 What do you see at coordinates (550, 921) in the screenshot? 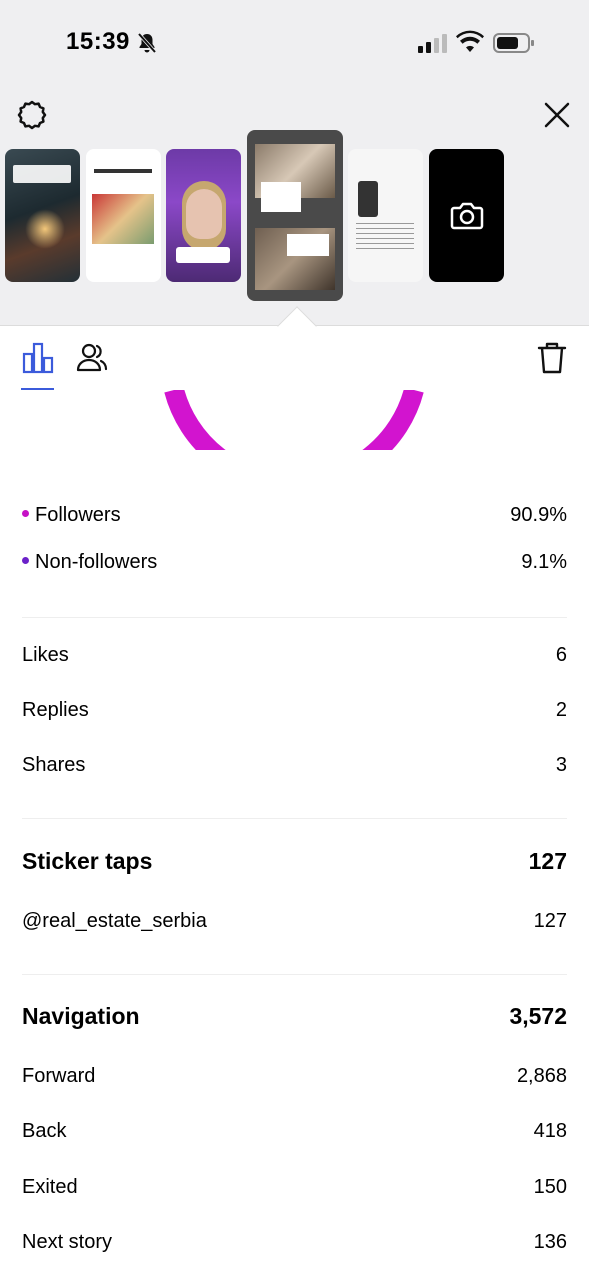
I see `sticker-mention-value: 127` at bounding box center [550, 921].